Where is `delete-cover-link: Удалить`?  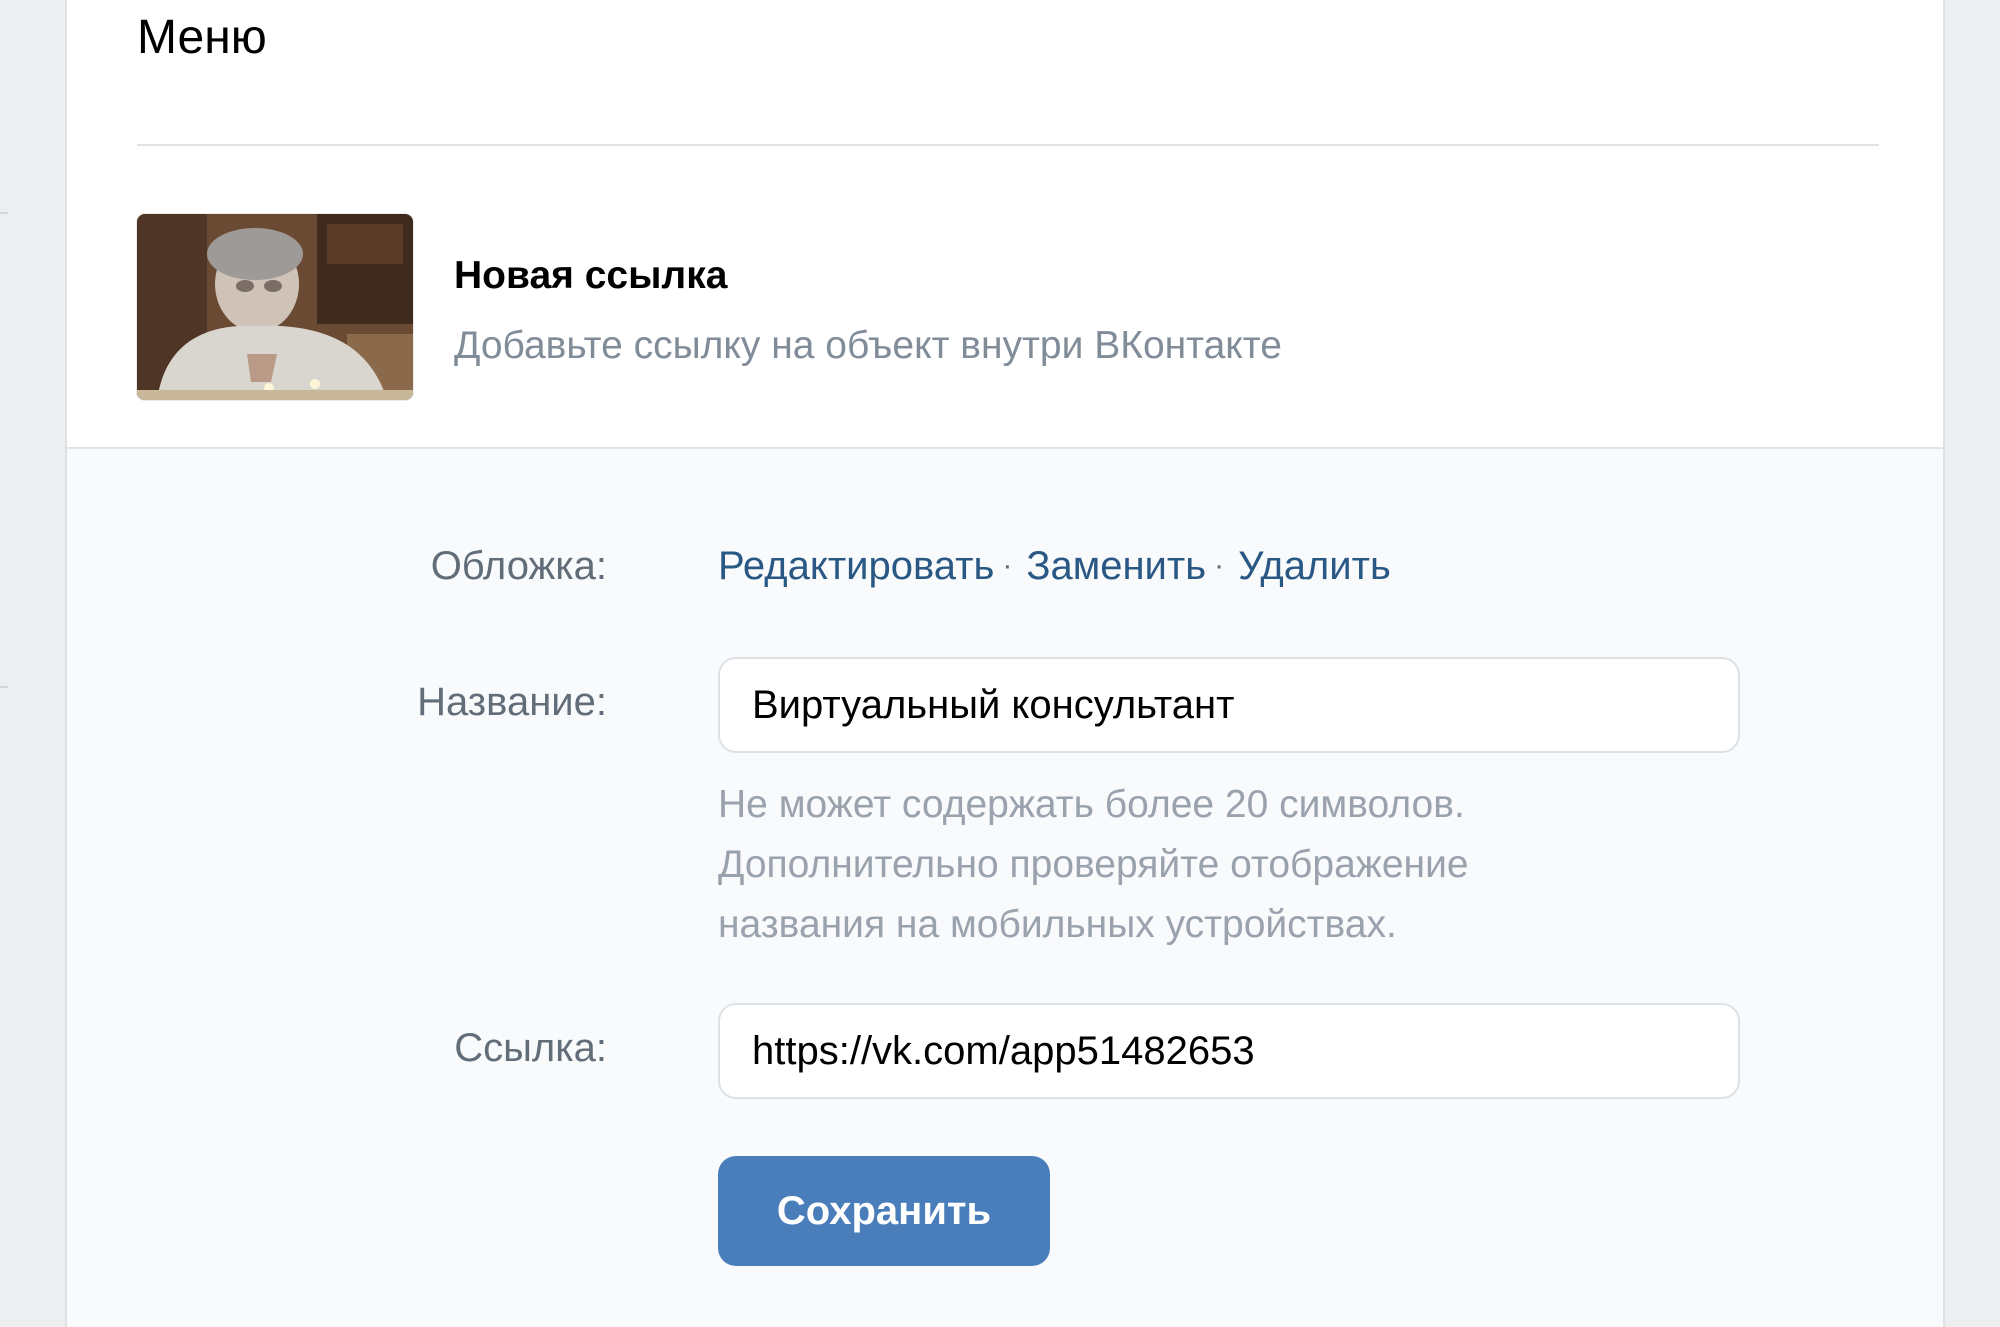
delete-cover-link: Удалить is located at coordinates (1314, 566).